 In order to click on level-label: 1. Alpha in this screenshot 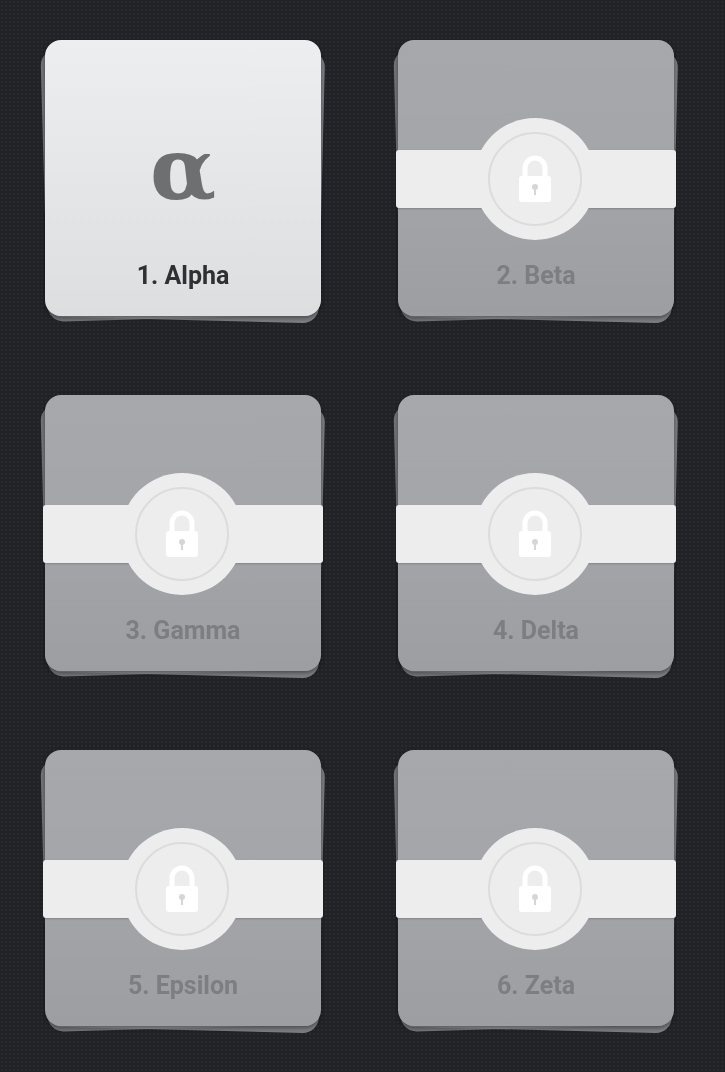, I will do `click(183, 275)`.